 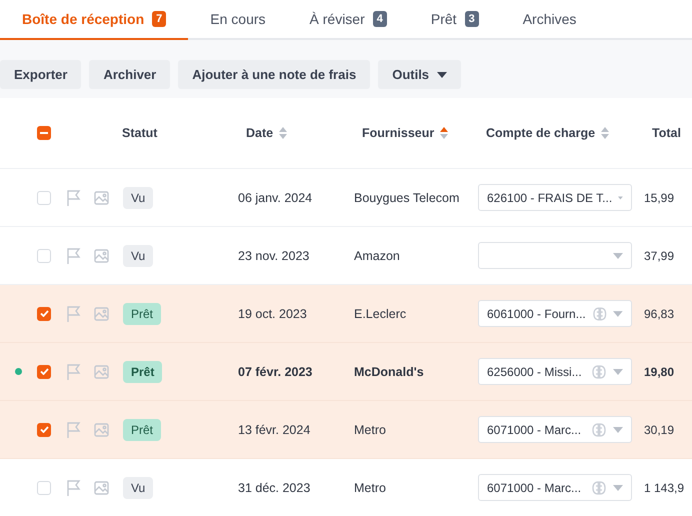 I want to click on total-cell: 37,99, so click(x=659, y=255).